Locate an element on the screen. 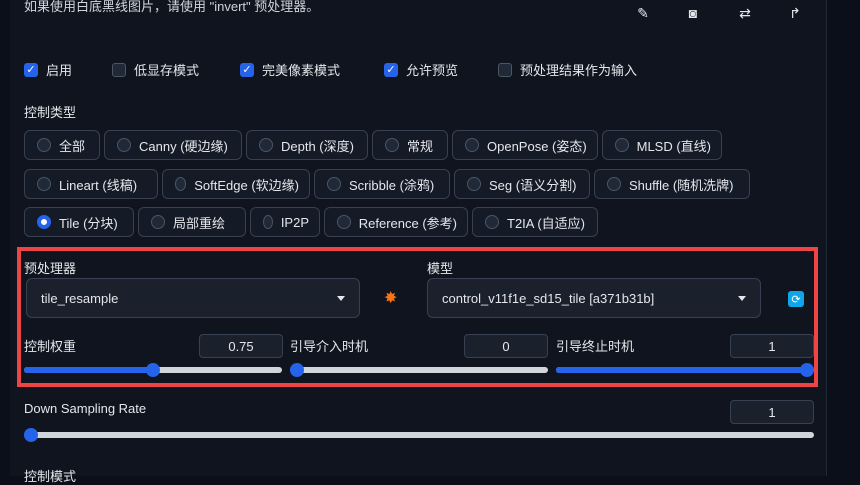 Image resolution: width=860 pixels, height=485 pixels. radio-openpose: OpenPose (姿态) is located at coordinates (525, 145).